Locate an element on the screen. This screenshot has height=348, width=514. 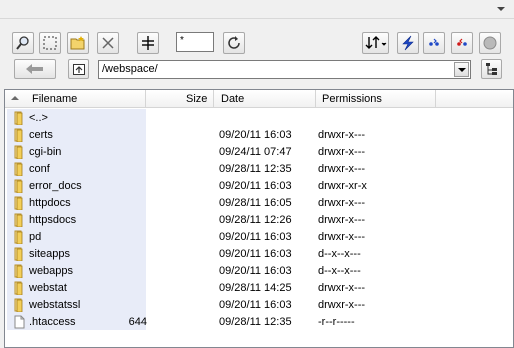
list-item: siteapps 09/20/11 16:03 d--x--x--- is located at coordinates (259, 254).